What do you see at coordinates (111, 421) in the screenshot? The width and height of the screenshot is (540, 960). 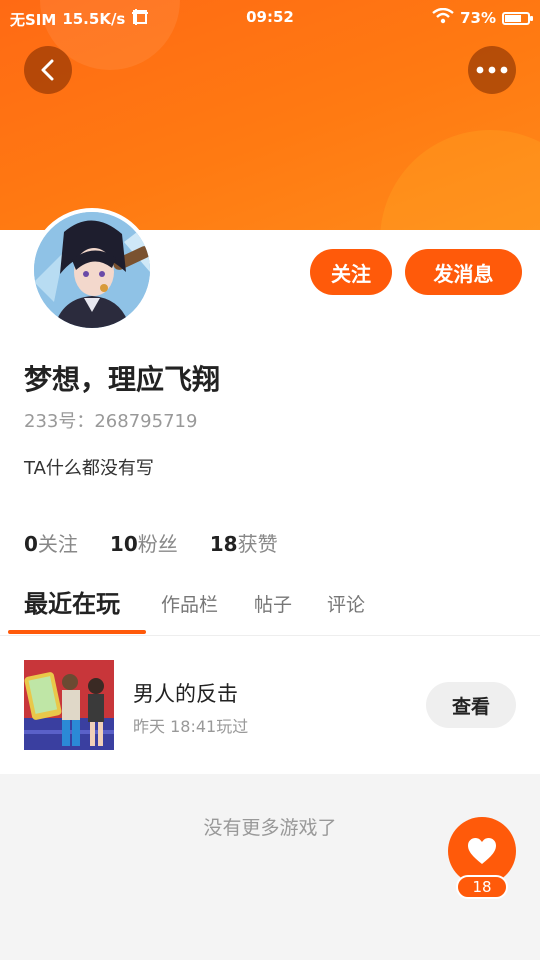 I see `user-id: 233号：268795719` at bounding box center [111, 421].